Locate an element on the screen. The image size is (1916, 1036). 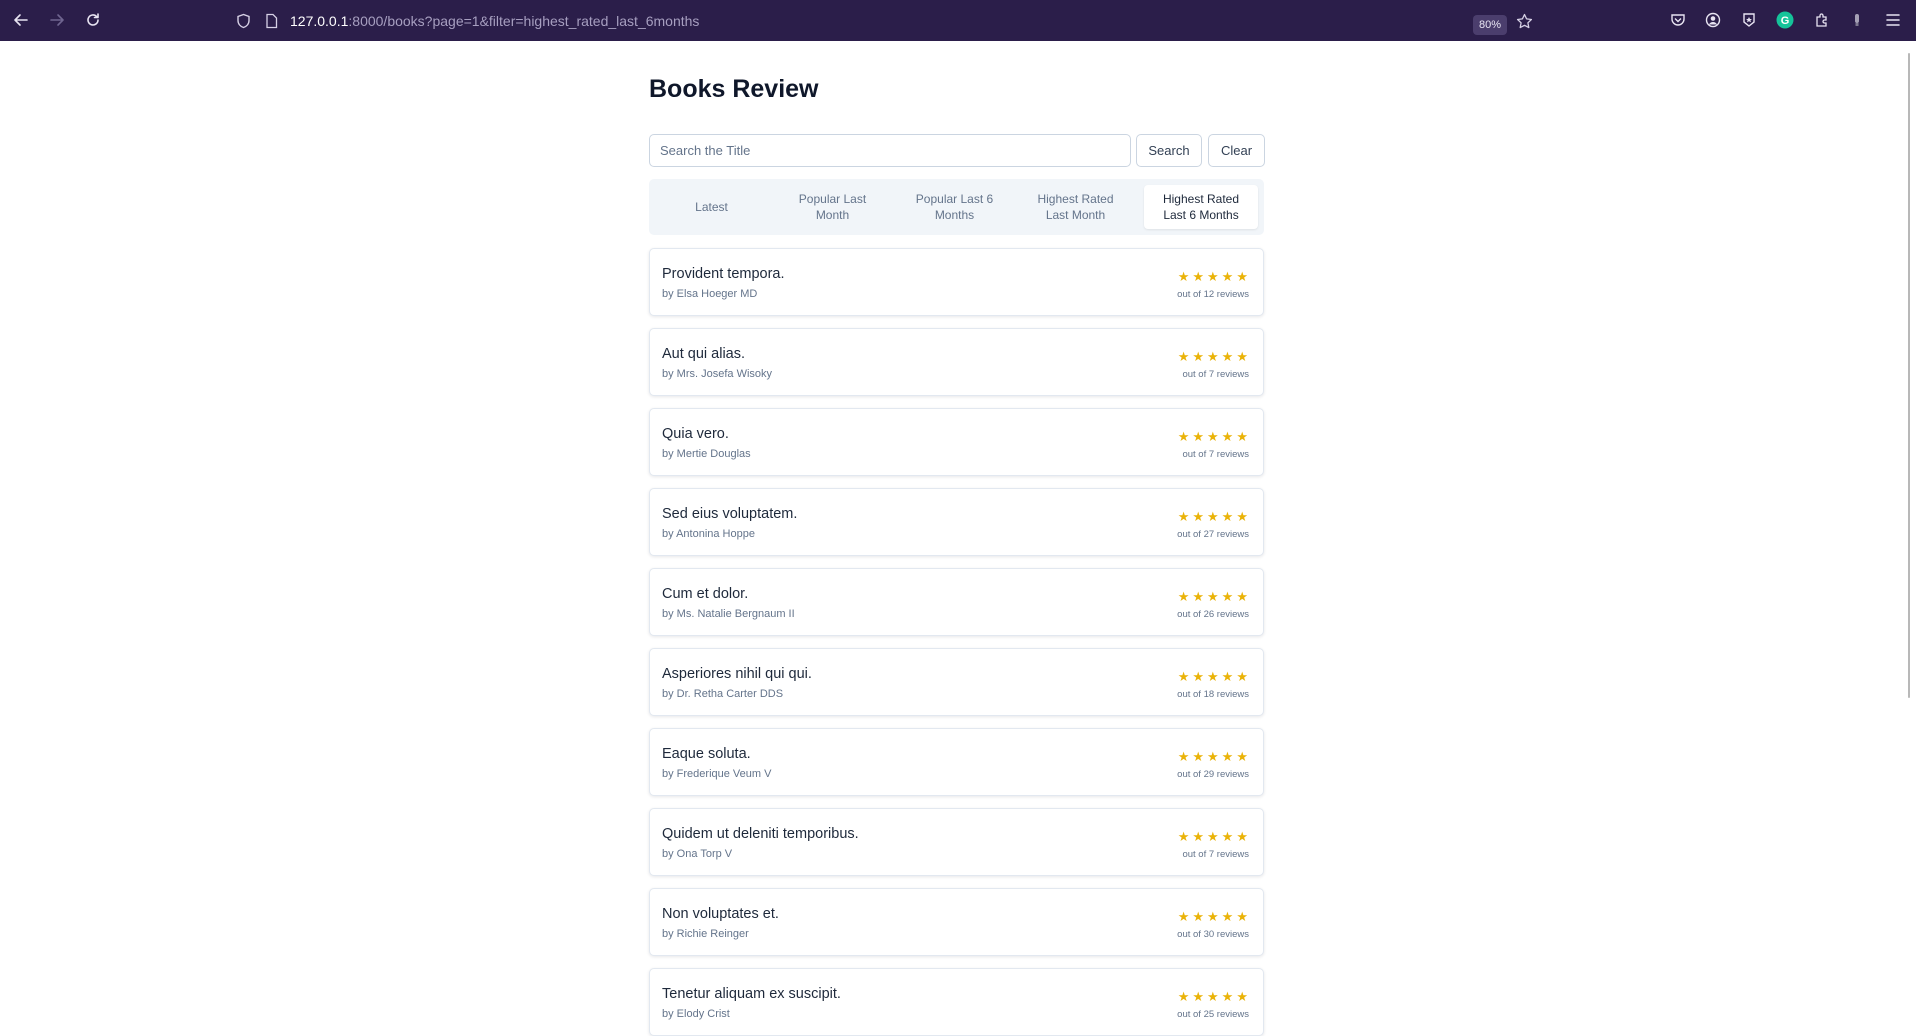
book-author: by Elody Crist is located at coordinates (696, 1014).